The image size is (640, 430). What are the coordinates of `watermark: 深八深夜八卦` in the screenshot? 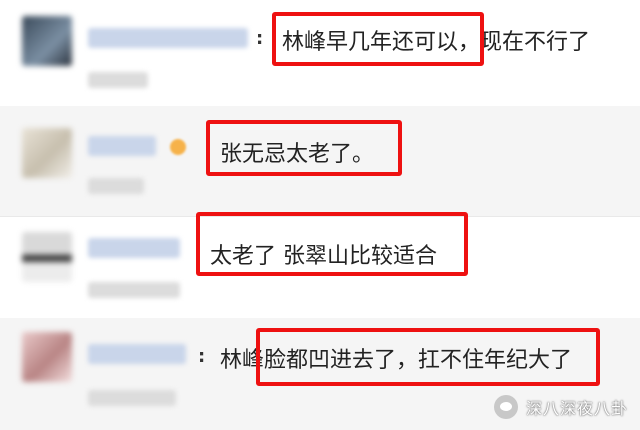 It's located at (560, 407).